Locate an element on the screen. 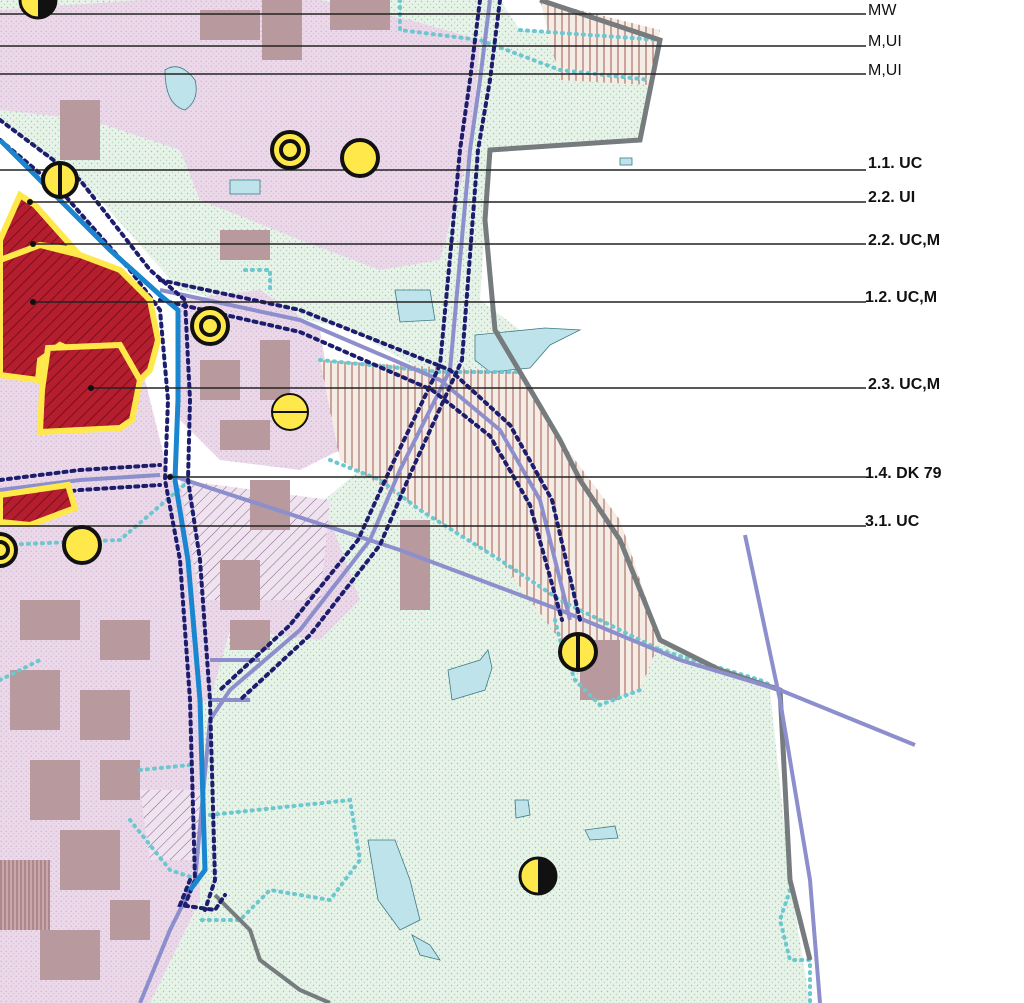 This screenshot has width=1024, height=1003. label-3-1-uc: 3.1. UC is located at coordinates (892, 521).